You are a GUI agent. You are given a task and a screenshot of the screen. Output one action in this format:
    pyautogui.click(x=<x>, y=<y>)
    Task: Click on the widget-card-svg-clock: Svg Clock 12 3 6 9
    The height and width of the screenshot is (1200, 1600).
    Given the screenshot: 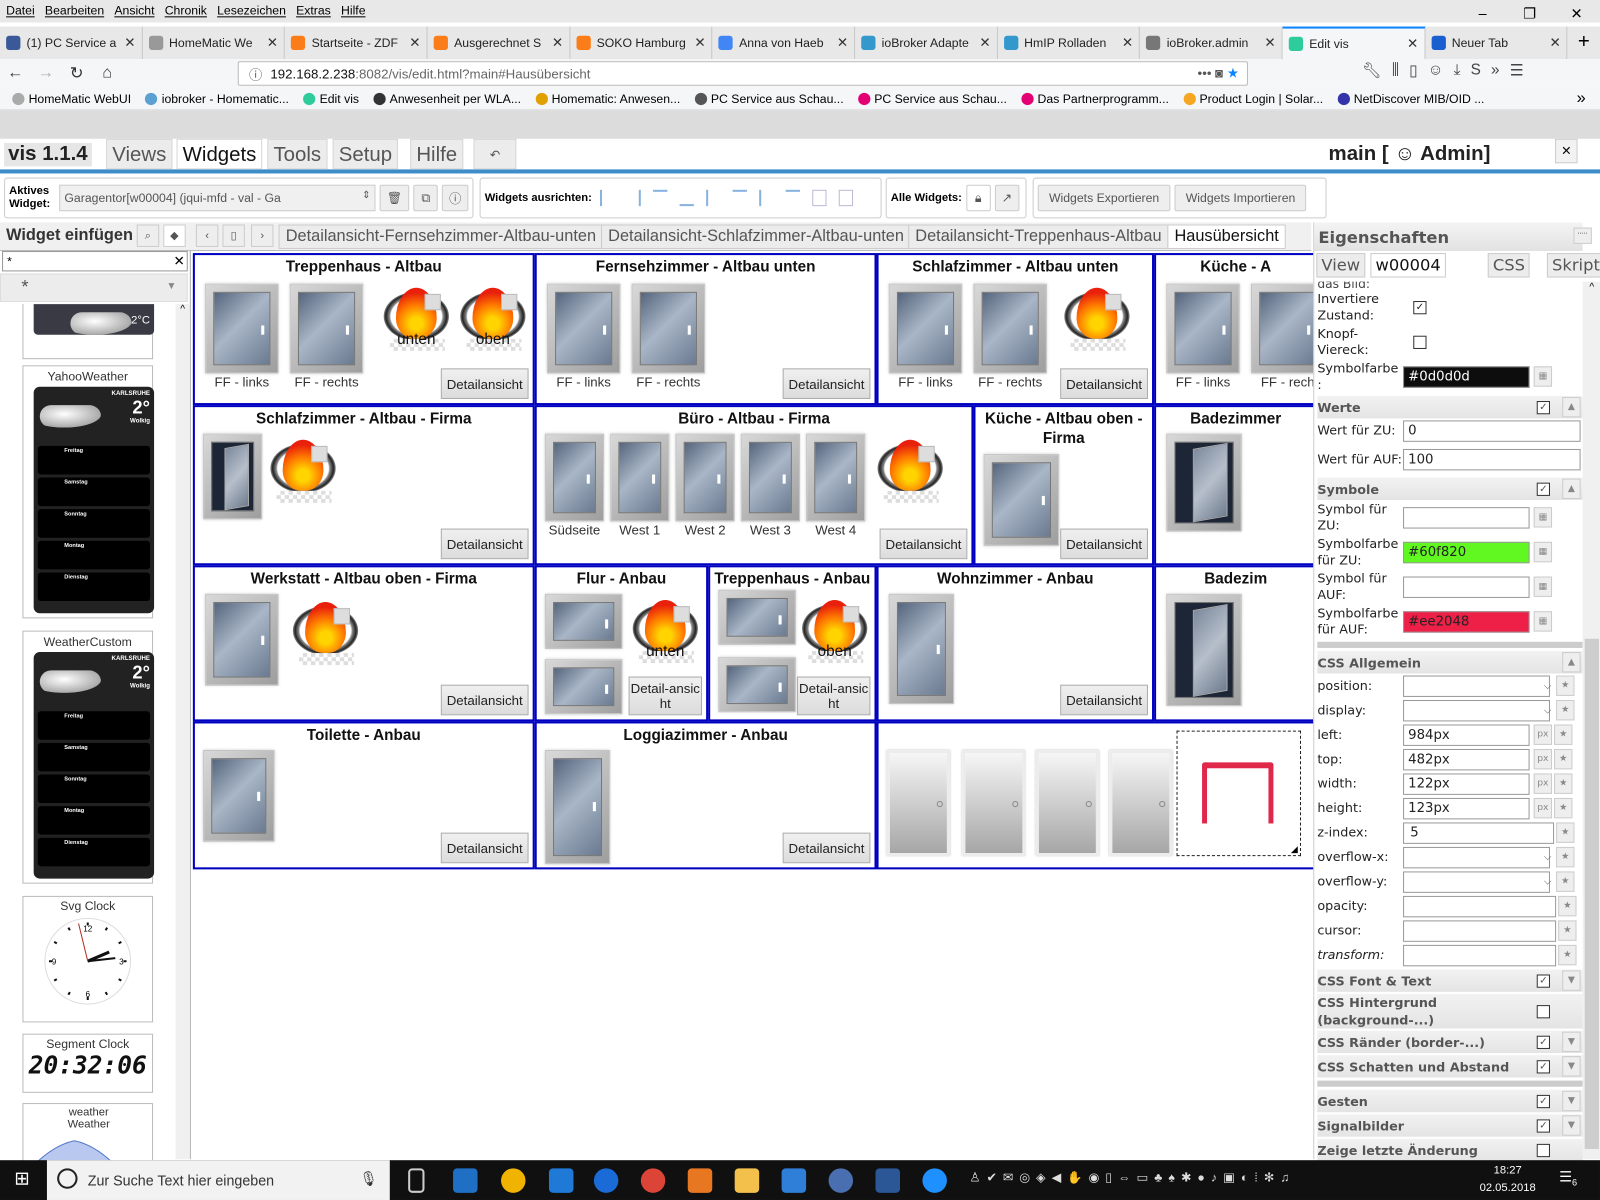 What is the action you would take?
    pyautogui.click(x=88, y=959)
    